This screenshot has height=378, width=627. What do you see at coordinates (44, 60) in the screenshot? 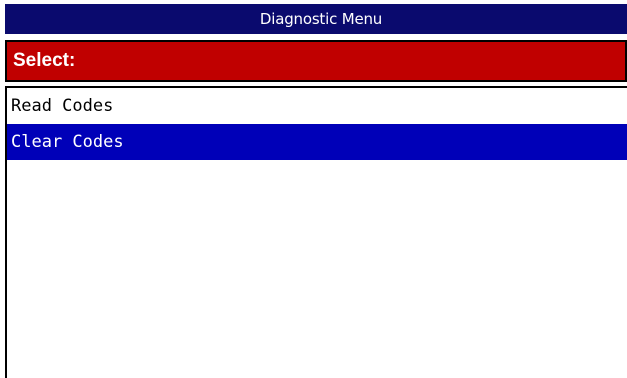
I see `prompt-label: Select:` at bounding box center [44, 60].